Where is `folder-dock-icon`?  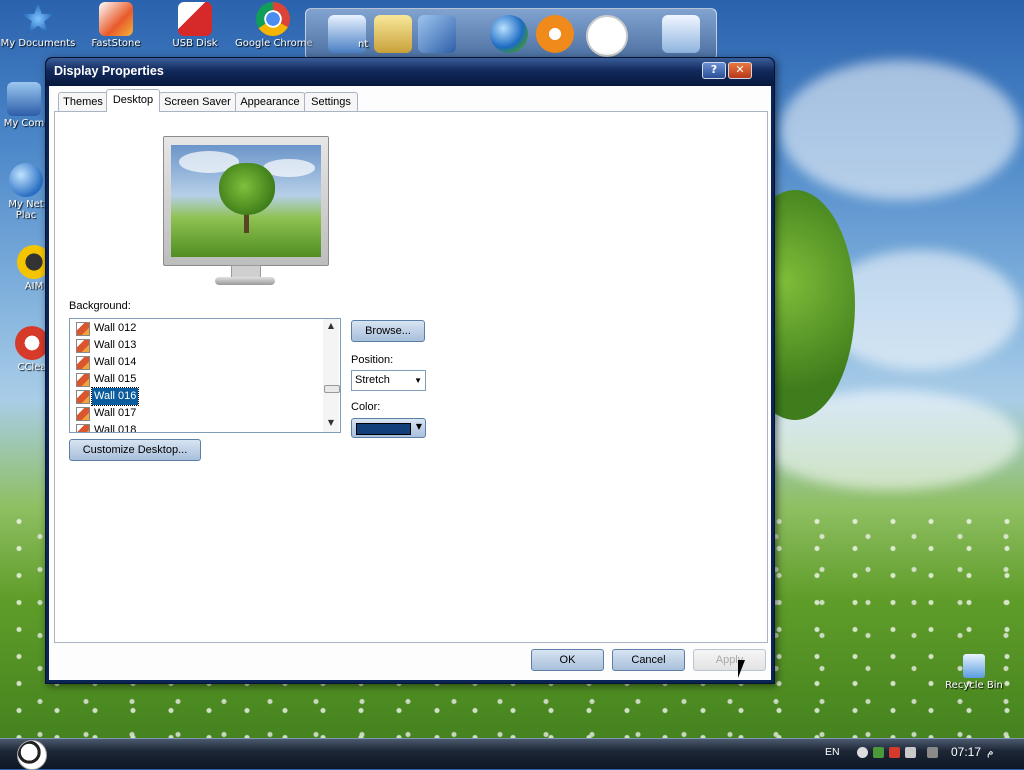
folder-dock-icon is located at coordinates (393, 34).